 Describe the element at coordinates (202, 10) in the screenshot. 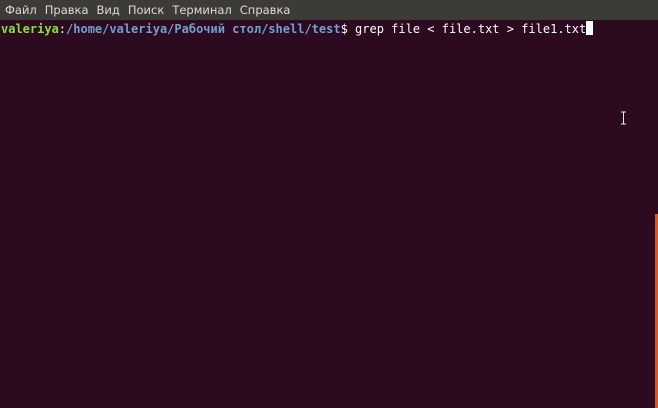

I see `menu-terminal: Терминал` at that location.